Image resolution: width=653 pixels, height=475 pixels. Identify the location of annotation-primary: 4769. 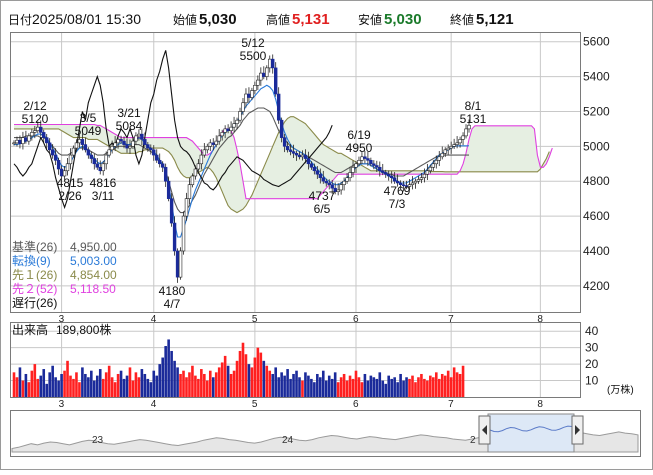
(397, 191).